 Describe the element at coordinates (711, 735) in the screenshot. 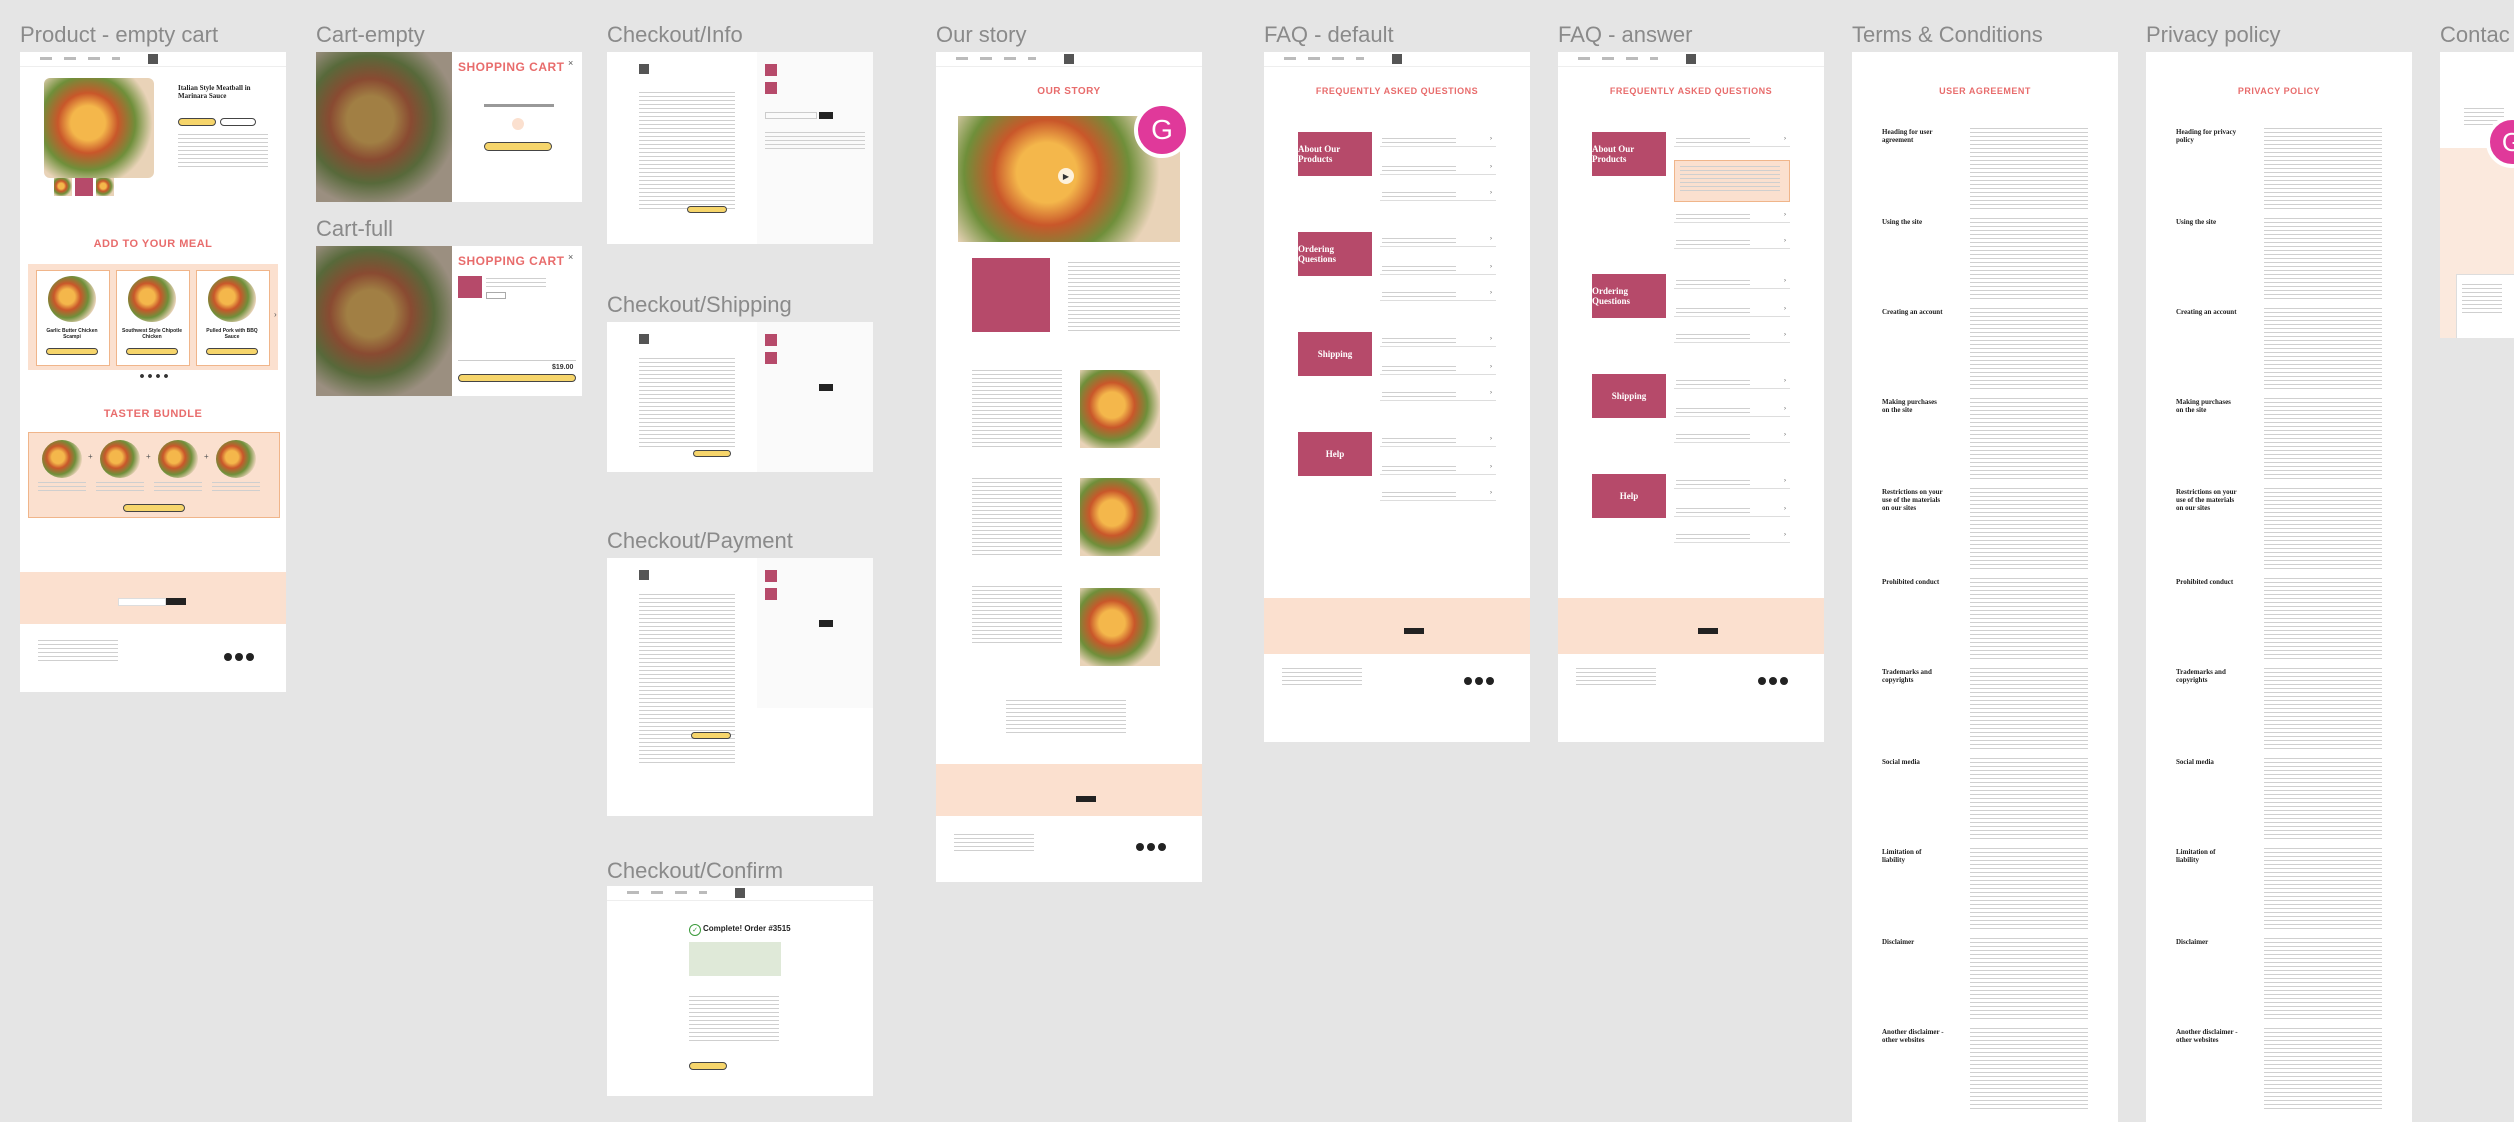

I see `pay-now-button` at that location.